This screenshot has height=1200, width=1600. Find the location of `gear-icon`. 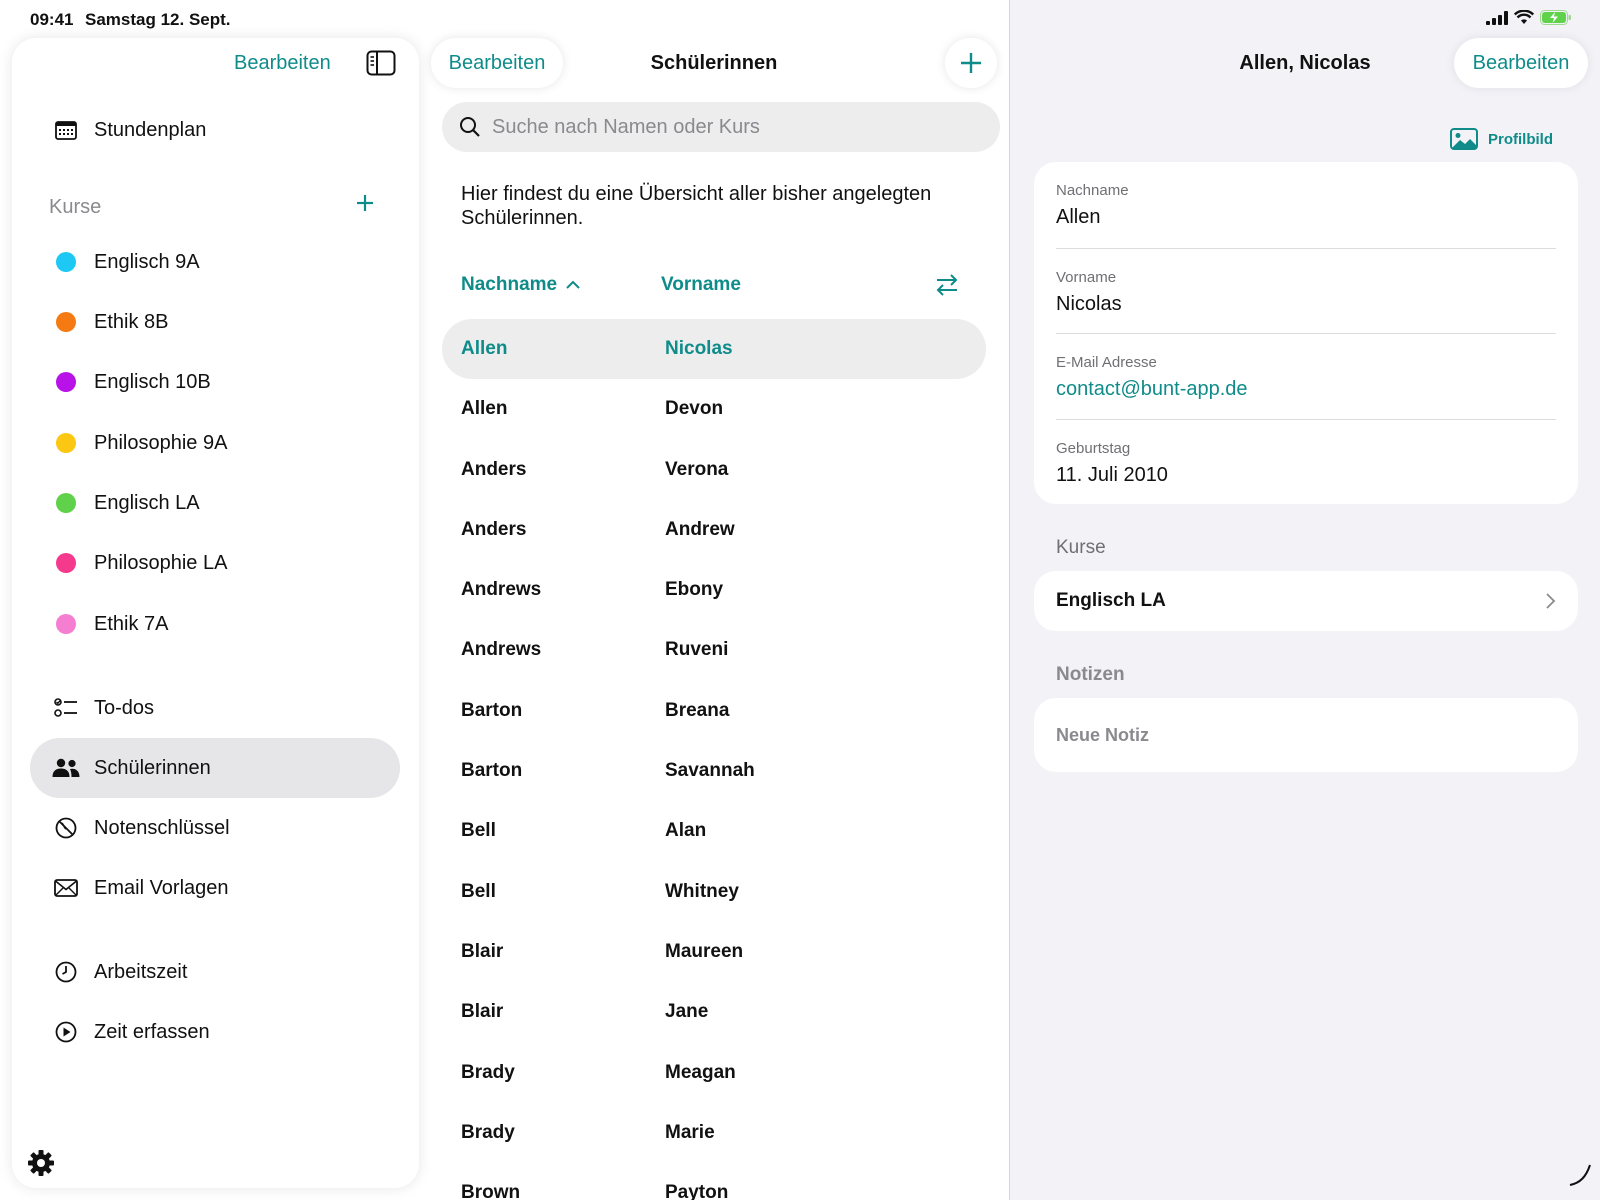

gear-icon is located at coordinates (41, 1163).